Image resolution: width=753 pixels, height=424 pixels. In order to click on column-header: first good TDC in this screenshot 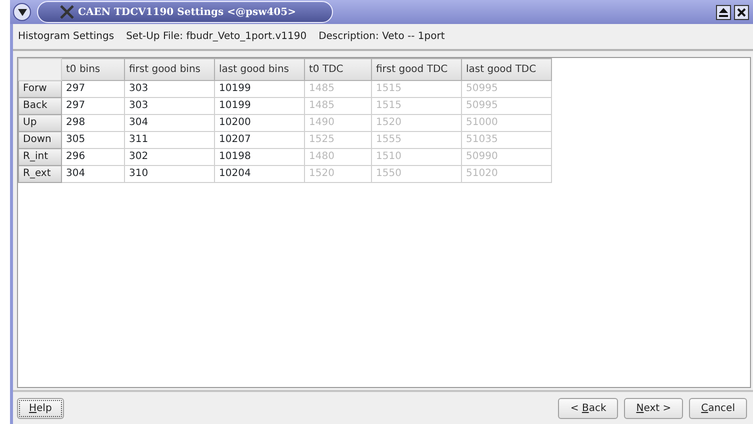, I will do `click(417, 69)`.